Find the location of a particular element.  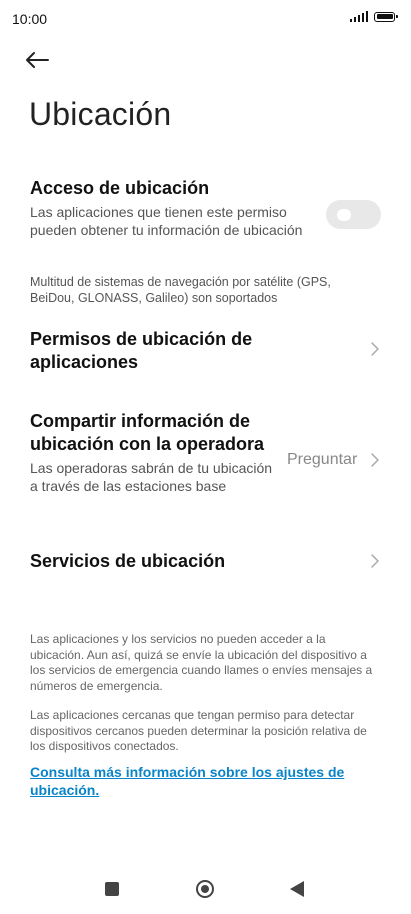

app-permissions-title: Permisos de ubicación de aplicaciones is located at coordinates (141, 350).